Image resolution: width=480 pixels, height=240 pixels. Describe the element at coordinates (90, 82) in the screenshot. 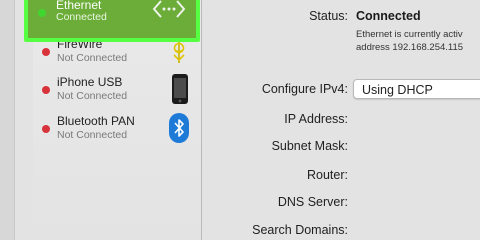

I see `sidebar-item-label: iPhone USB` at that location.